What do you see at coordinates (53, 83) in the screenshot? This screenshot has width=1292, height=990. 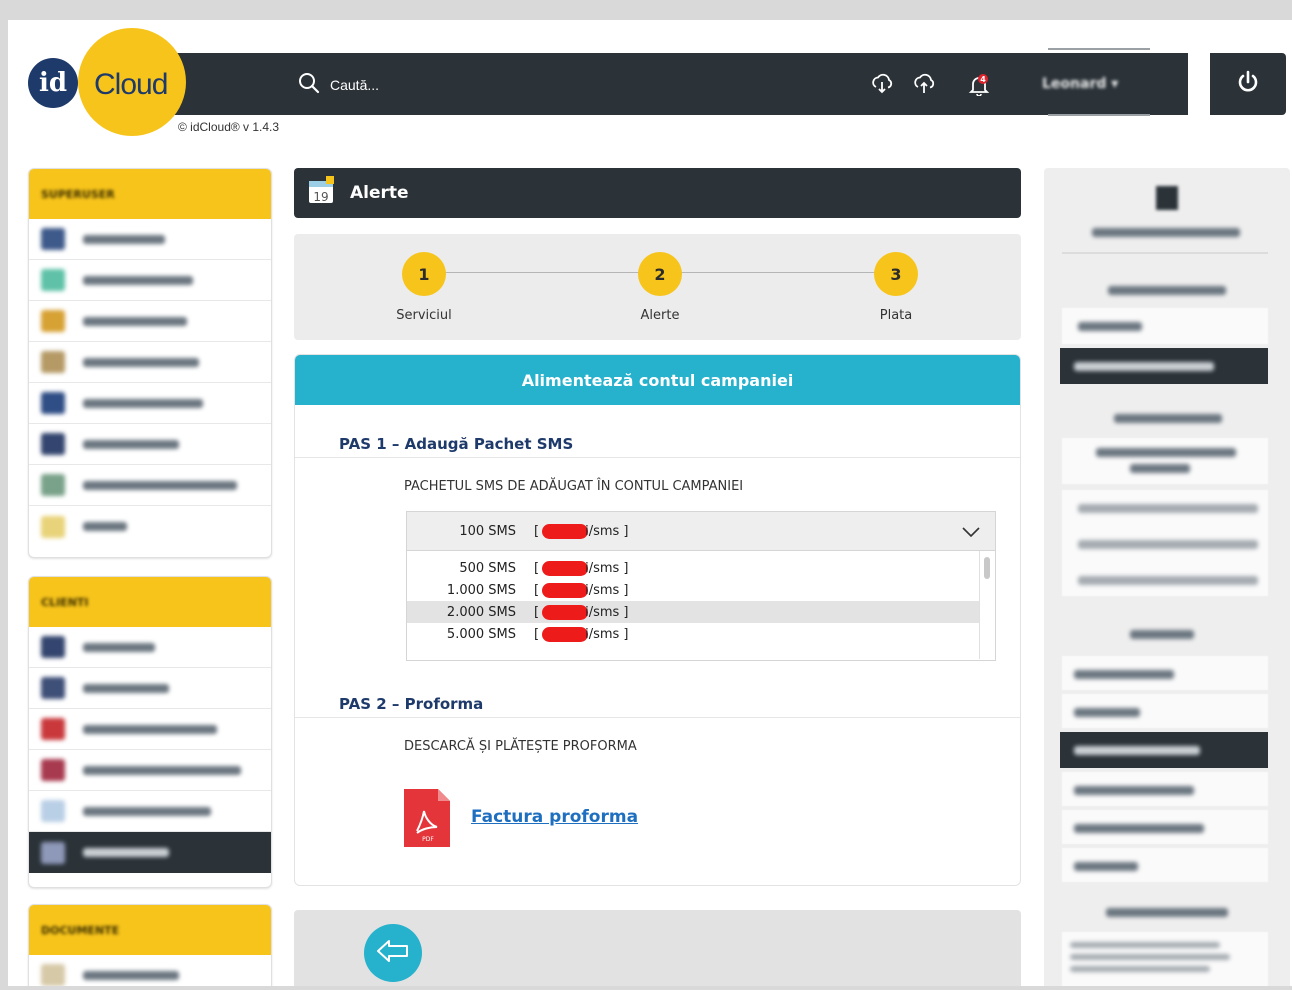 I see `logo-id-badge: id` at bounding box center [53, 83].